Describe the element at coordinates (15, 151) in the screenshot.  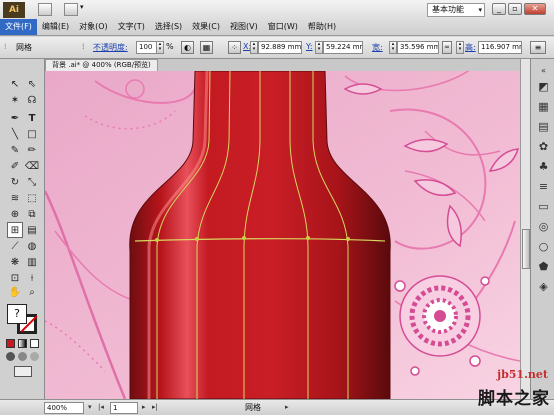
I see `paintbrush-tool-icon: ✎` at that location.